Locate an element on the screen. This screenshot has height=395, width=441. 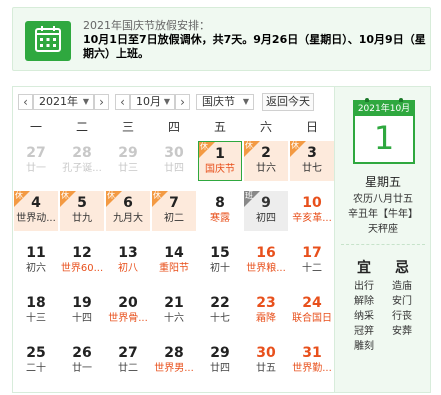
ji-item: 安葬 is located at coordinates (402, 331).